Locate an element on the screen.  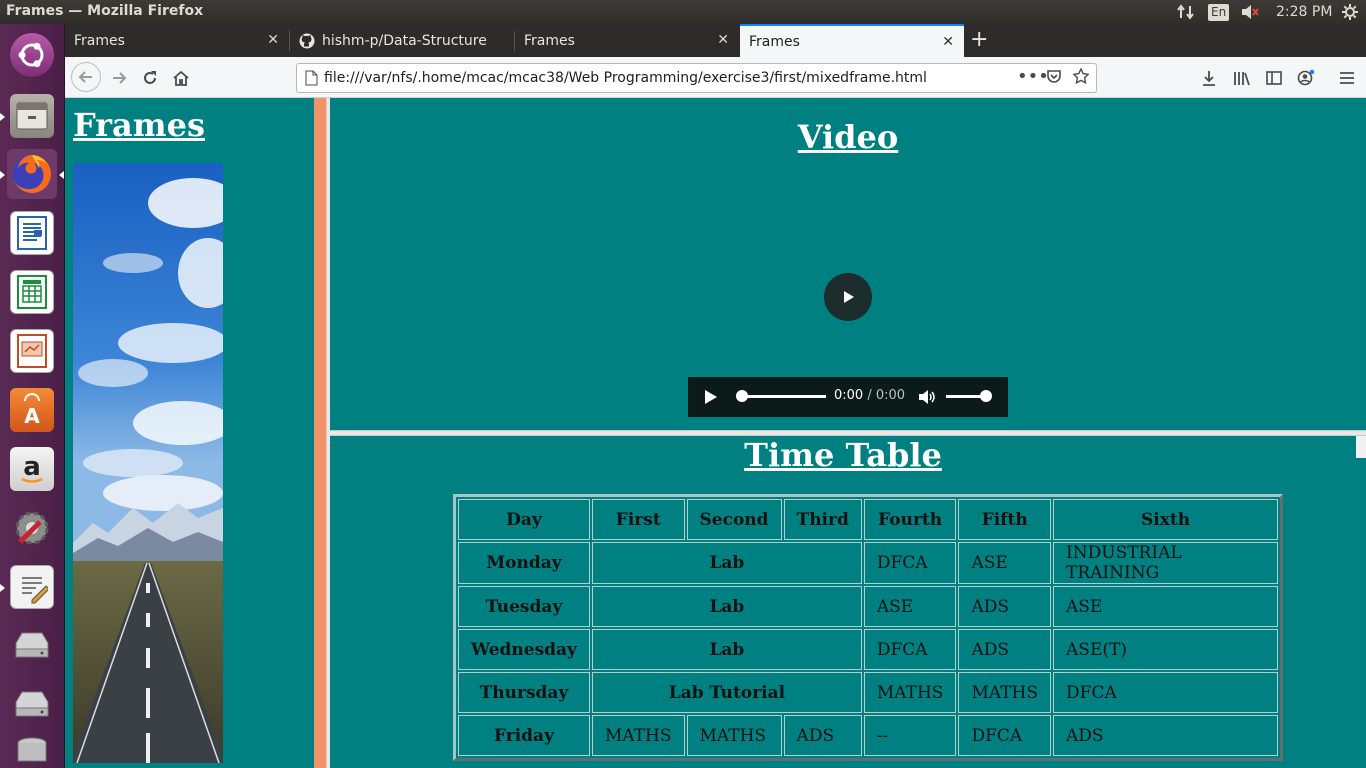
frames-heading-link: Frames is located at coordinates (139, 125).